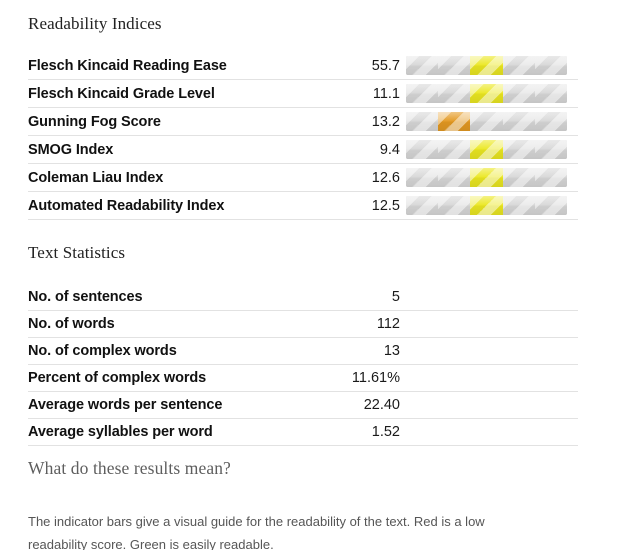 Image resolution: width=624 pixels, height=550 pixels. Describe the element at coordinates (162, 324) in the screenshot. I see `row-label: No. of words` at that location.